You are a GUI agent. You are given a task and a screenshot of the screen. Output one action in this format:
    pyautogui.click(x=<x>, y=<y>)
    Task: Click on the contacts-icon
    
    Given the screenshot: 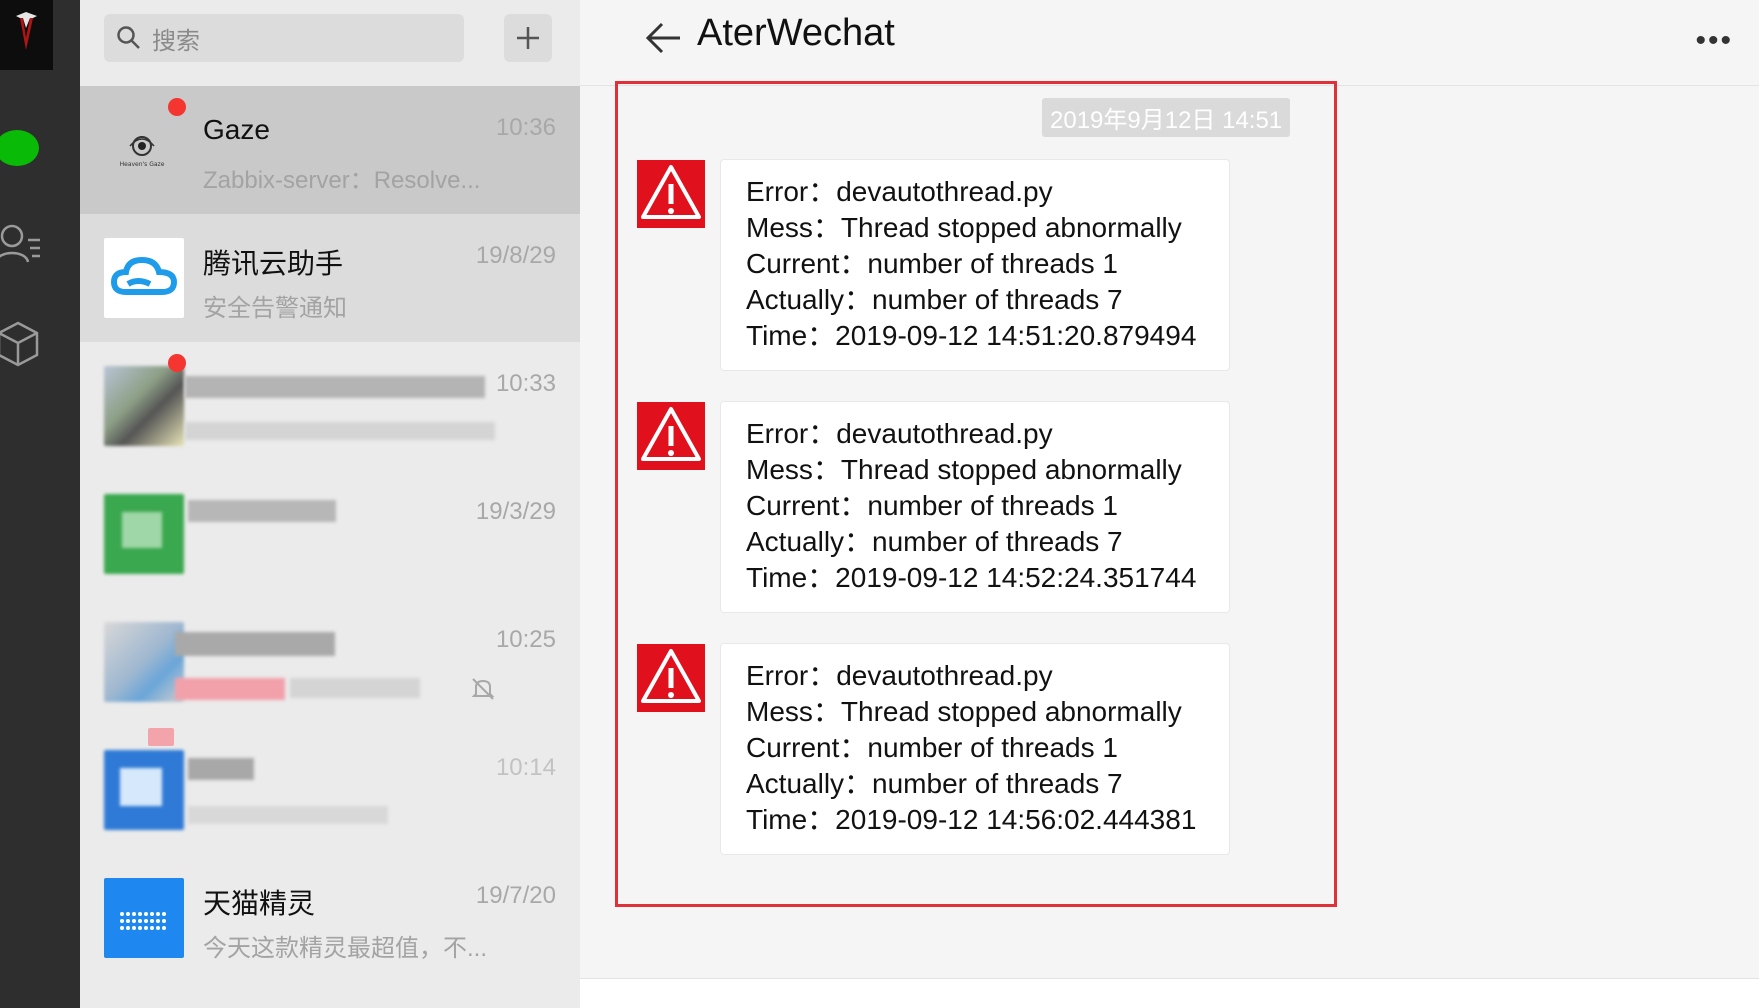 What is the action you would take?
    pyautogui.click(x=21, y=246)
    